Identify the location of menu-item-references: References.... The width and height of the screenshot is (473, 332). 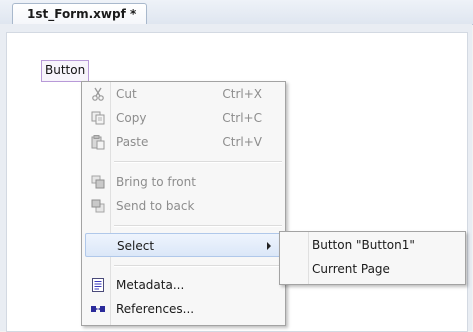
(183, 309).